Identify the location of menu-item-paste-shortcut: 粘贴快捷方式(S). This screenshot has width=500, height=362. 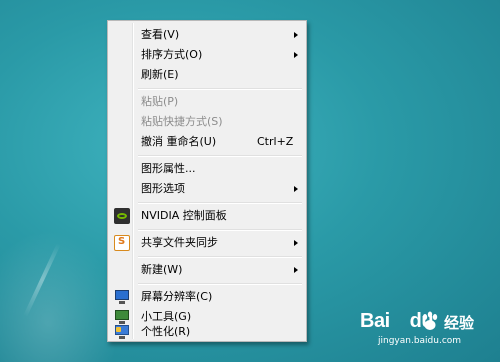
(207, 122).